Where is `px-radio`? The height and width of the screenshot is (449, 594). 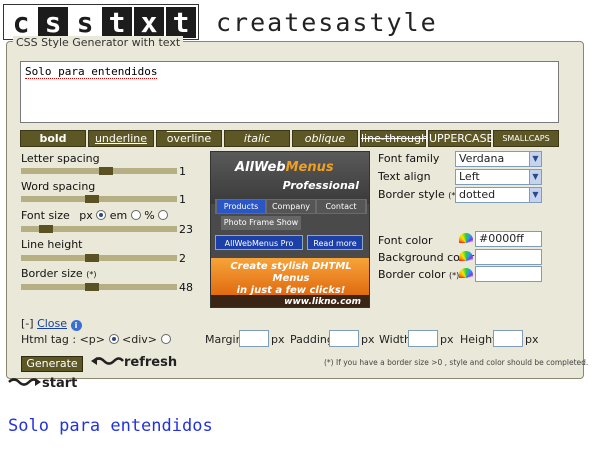
px-radio is located at coordinates (101, 215).